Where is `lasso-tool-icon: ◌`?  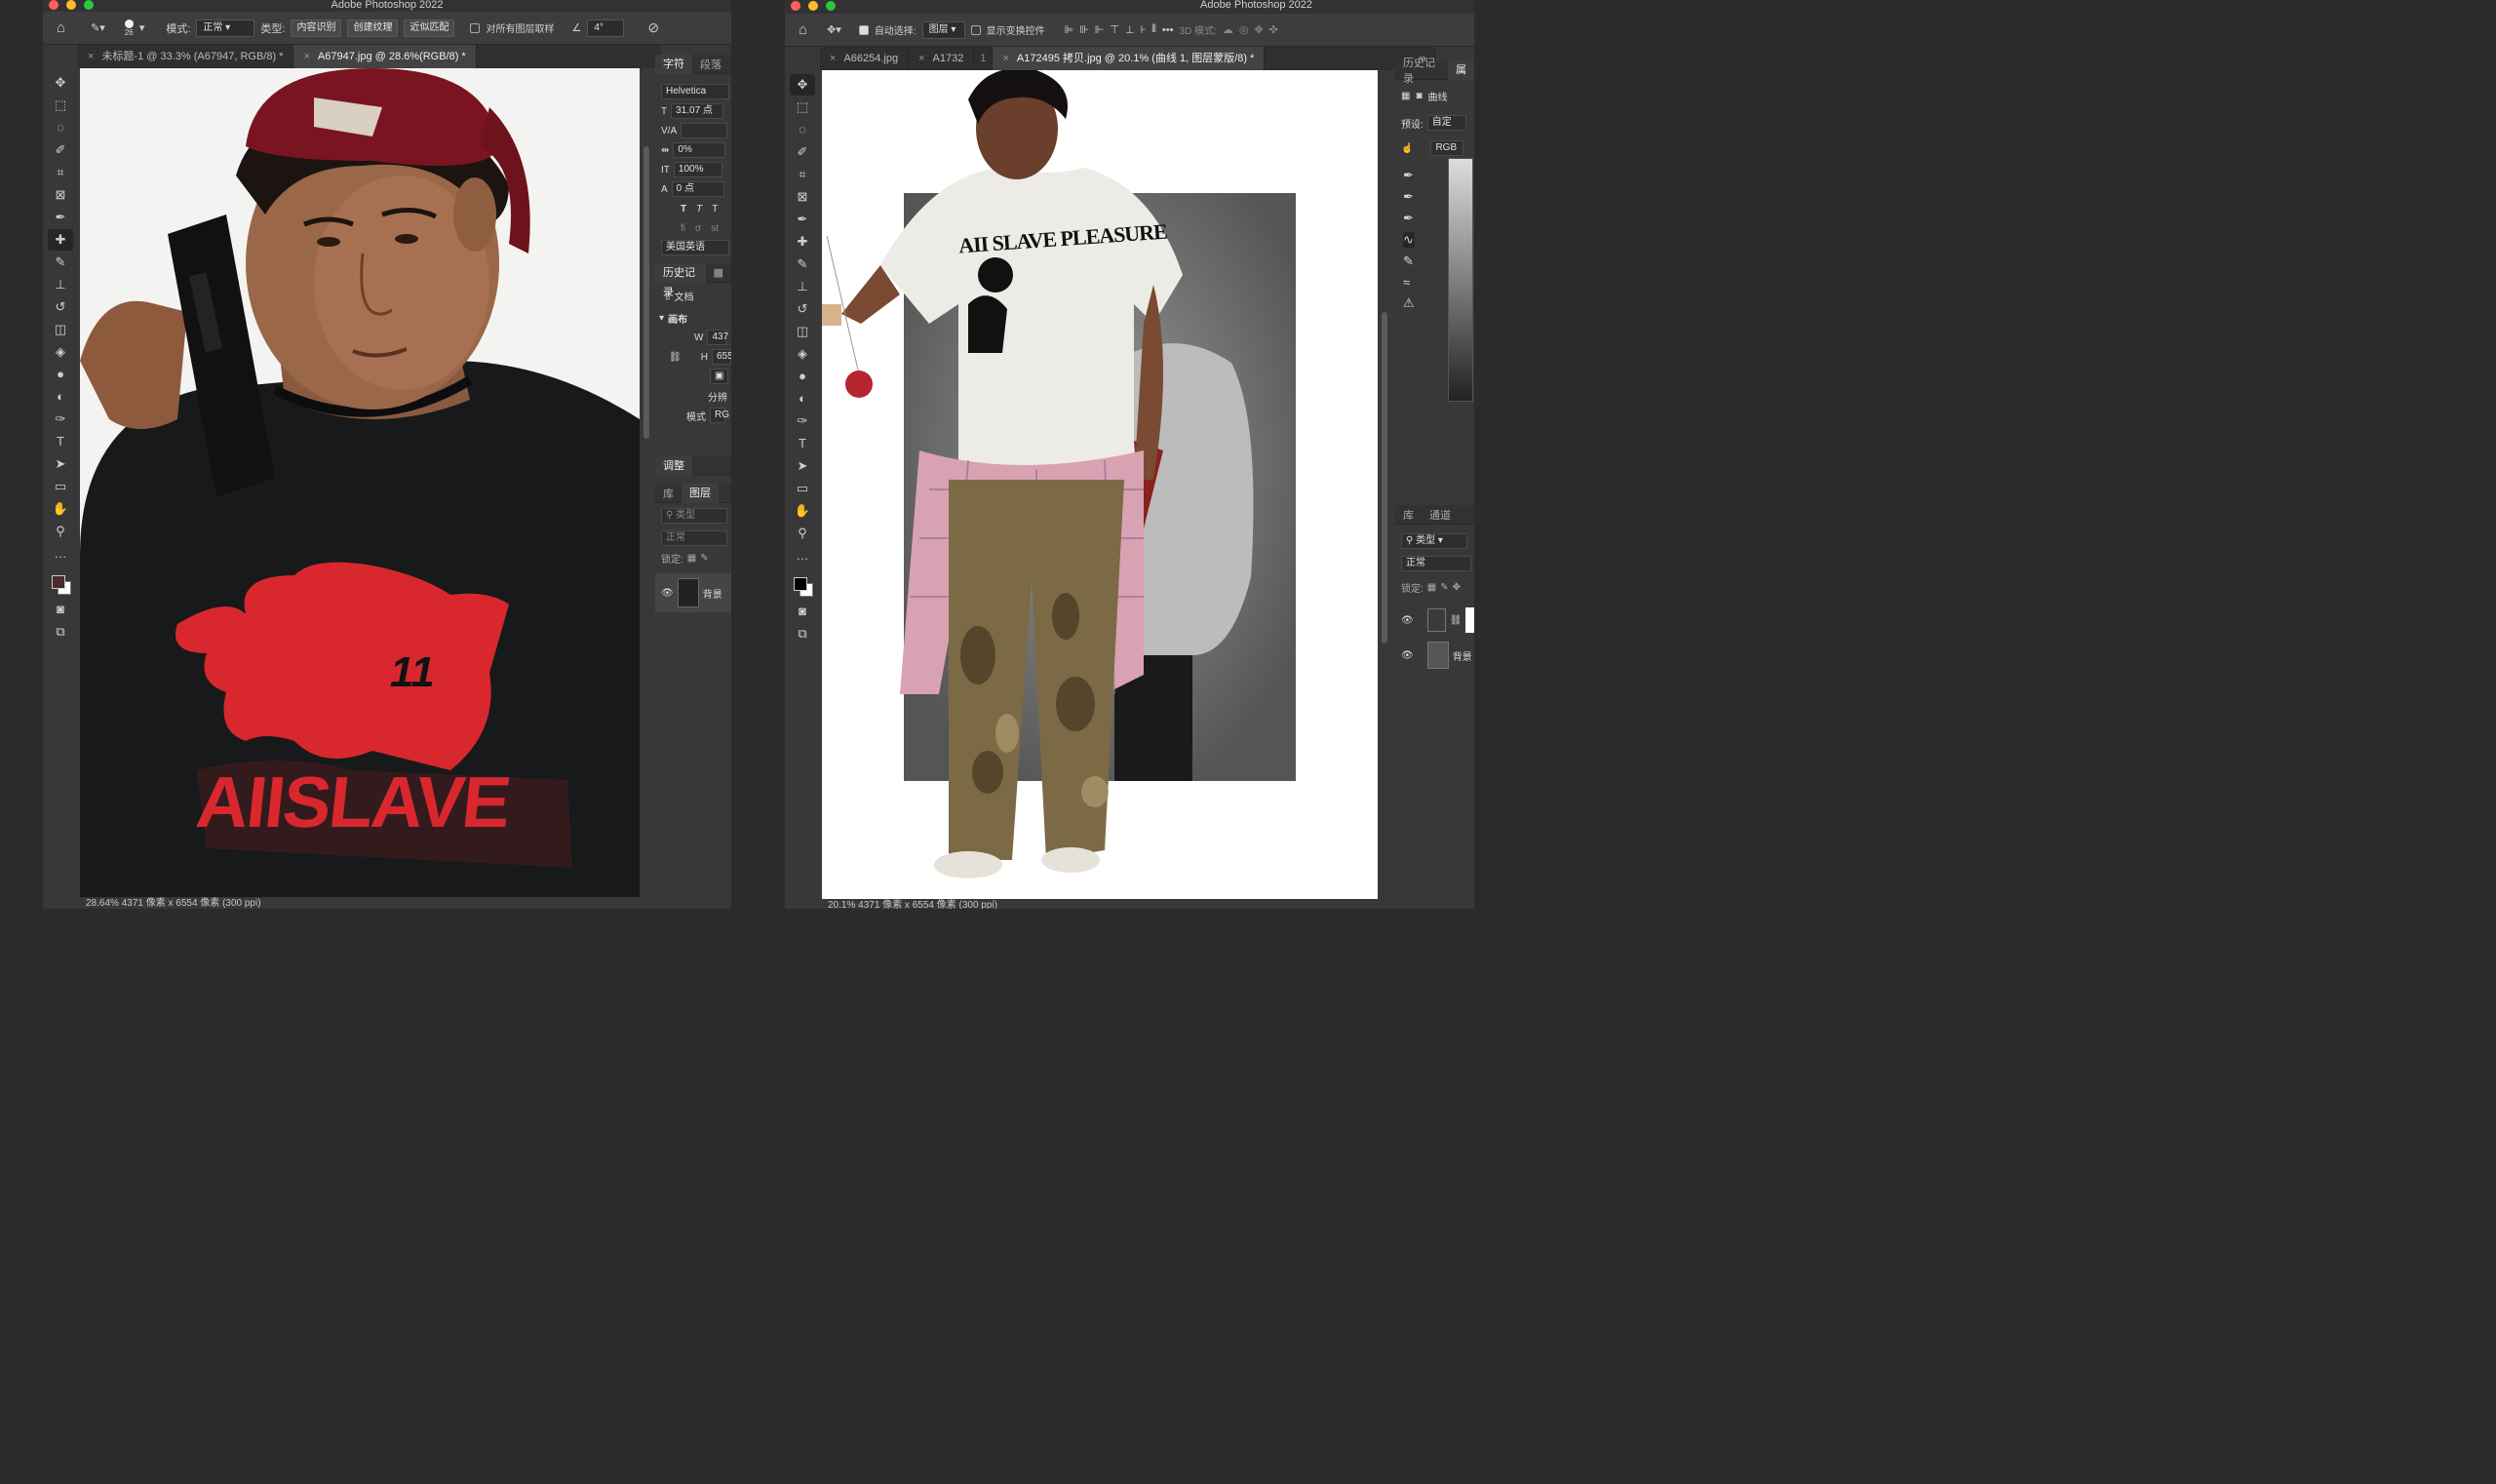 lasso-tool-icon: ◌ is located at coordinates (802, 129).